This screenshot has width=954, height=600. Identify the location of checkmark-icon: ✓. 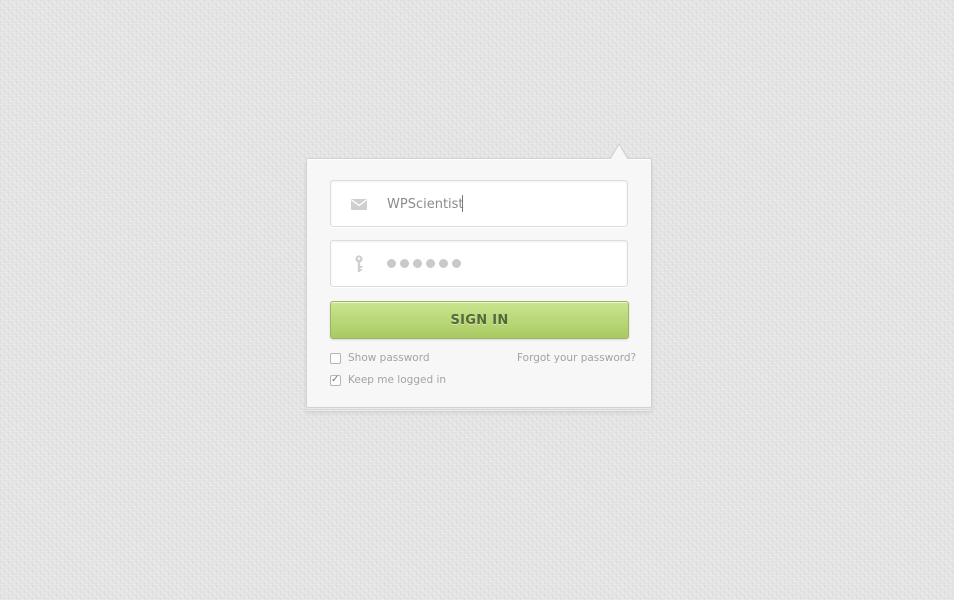
(335, 379).